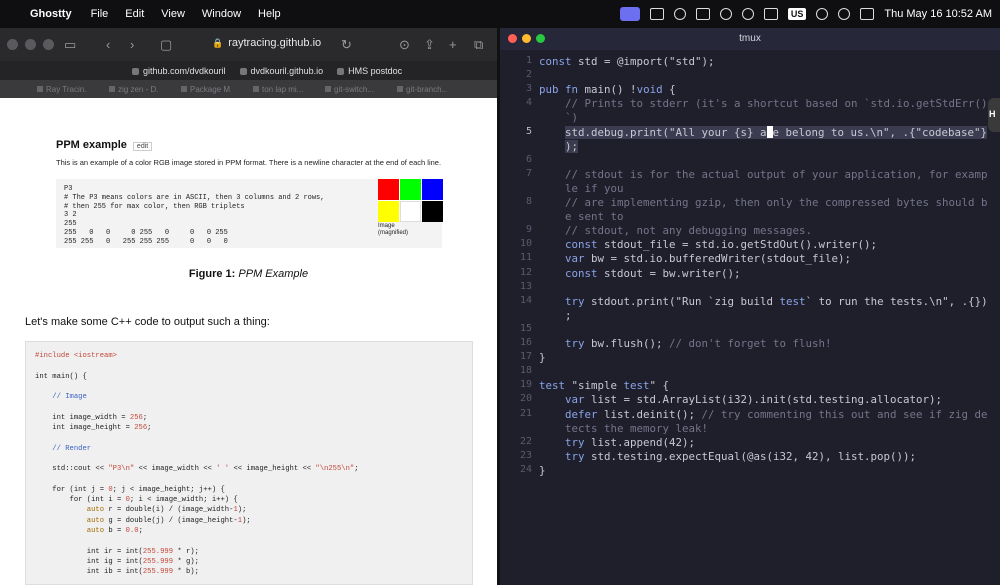 Image resolution: width=1000 pixels, height=585 pixels. What do you see at coordinates (525, 286) in the screenshot?
I see `line-number: 13` at bounding box center [525, 286].